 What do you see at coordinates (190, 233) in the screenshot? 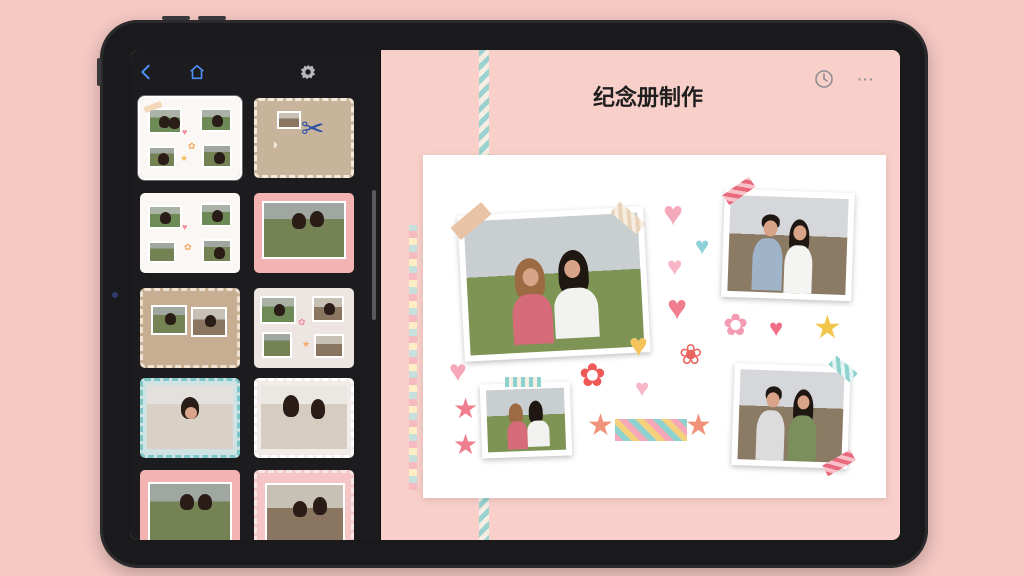
I see `template-thumbnail-3: ♥ ✿` at bounding box center [190, 233].